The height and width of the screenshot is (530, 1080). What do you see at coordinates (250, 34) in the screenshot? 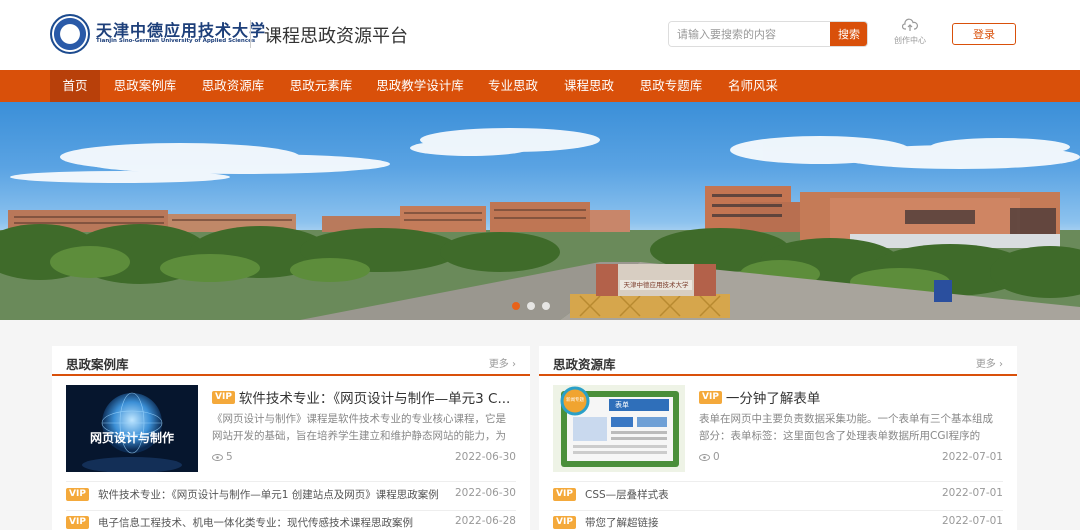
I see `logo-divider` at bounding box center [250, 34].